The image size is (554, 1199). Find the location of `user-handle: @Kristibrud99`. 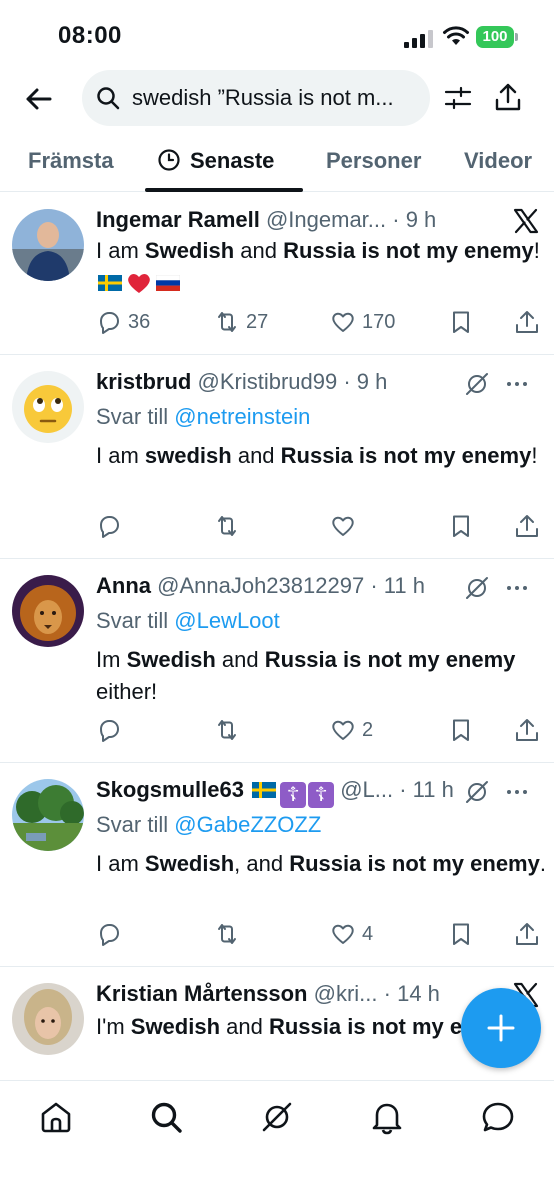

user-handle: @Kristibrud99 is located at coordinates (267, 381).